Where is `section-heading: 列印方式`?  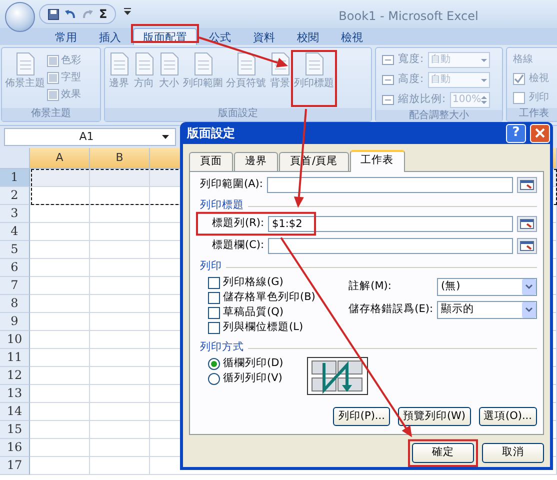
section-heading: 列印方式 is located at coordinates (368, 348).